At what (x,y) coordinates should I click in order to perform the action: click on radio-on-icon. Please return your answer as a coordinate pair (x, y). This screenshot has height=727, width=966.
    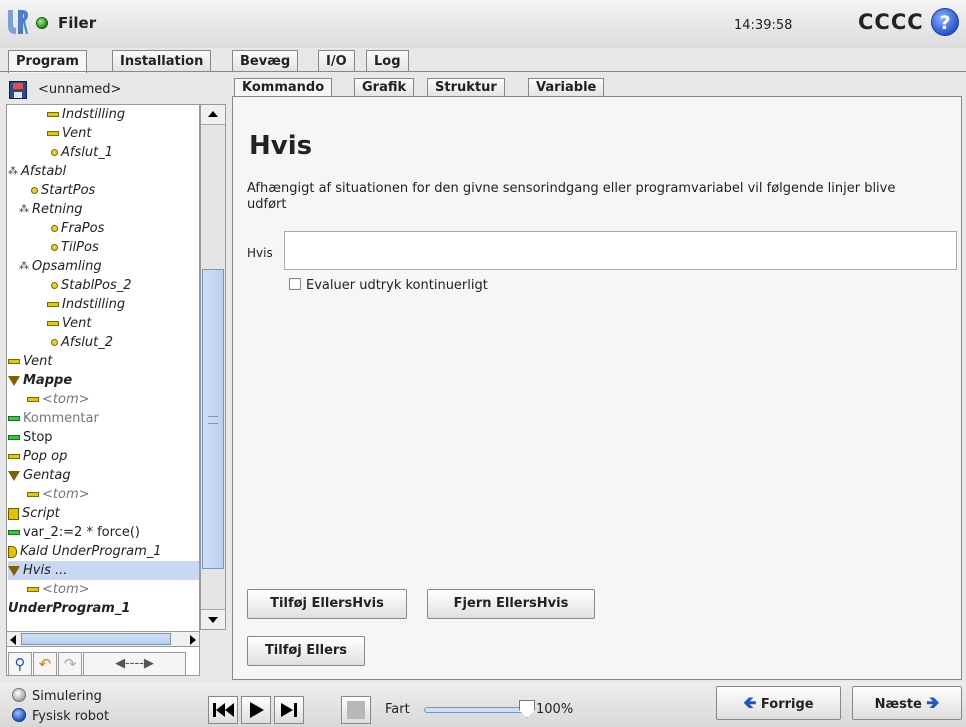
    Looking at the image, I should click on (19, 715).